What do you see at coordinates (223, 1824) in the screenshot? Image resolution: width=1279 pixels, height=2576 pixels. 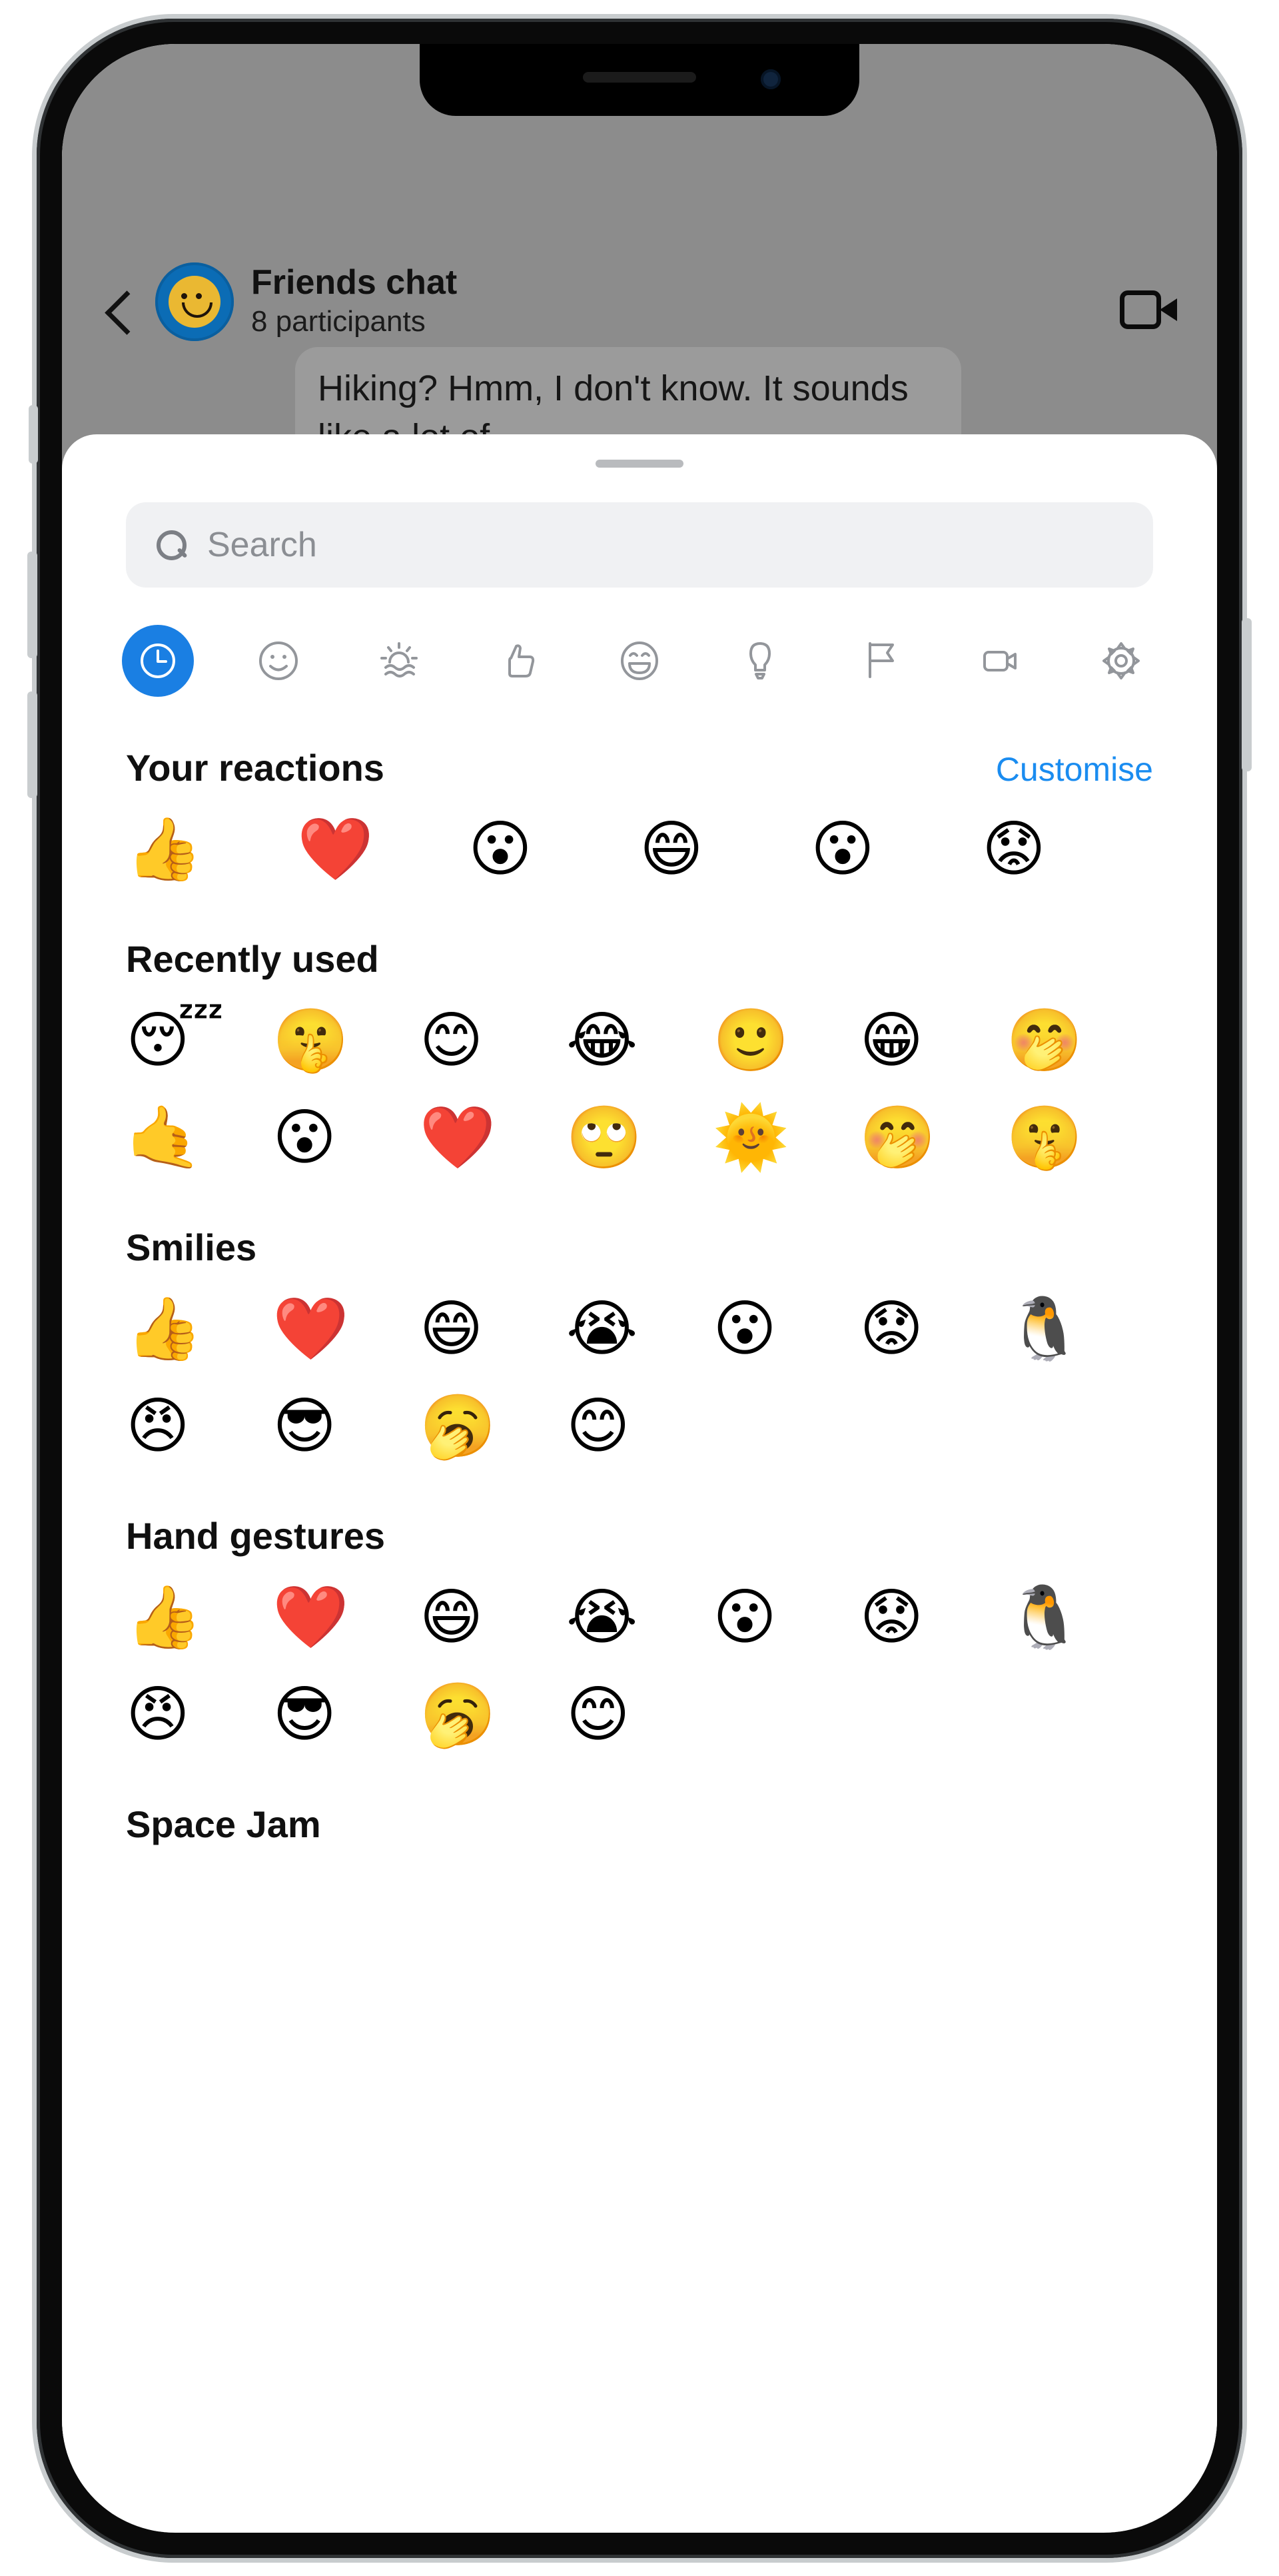 I see `section-title: Space Jam` at bounding box center [223, 1824].